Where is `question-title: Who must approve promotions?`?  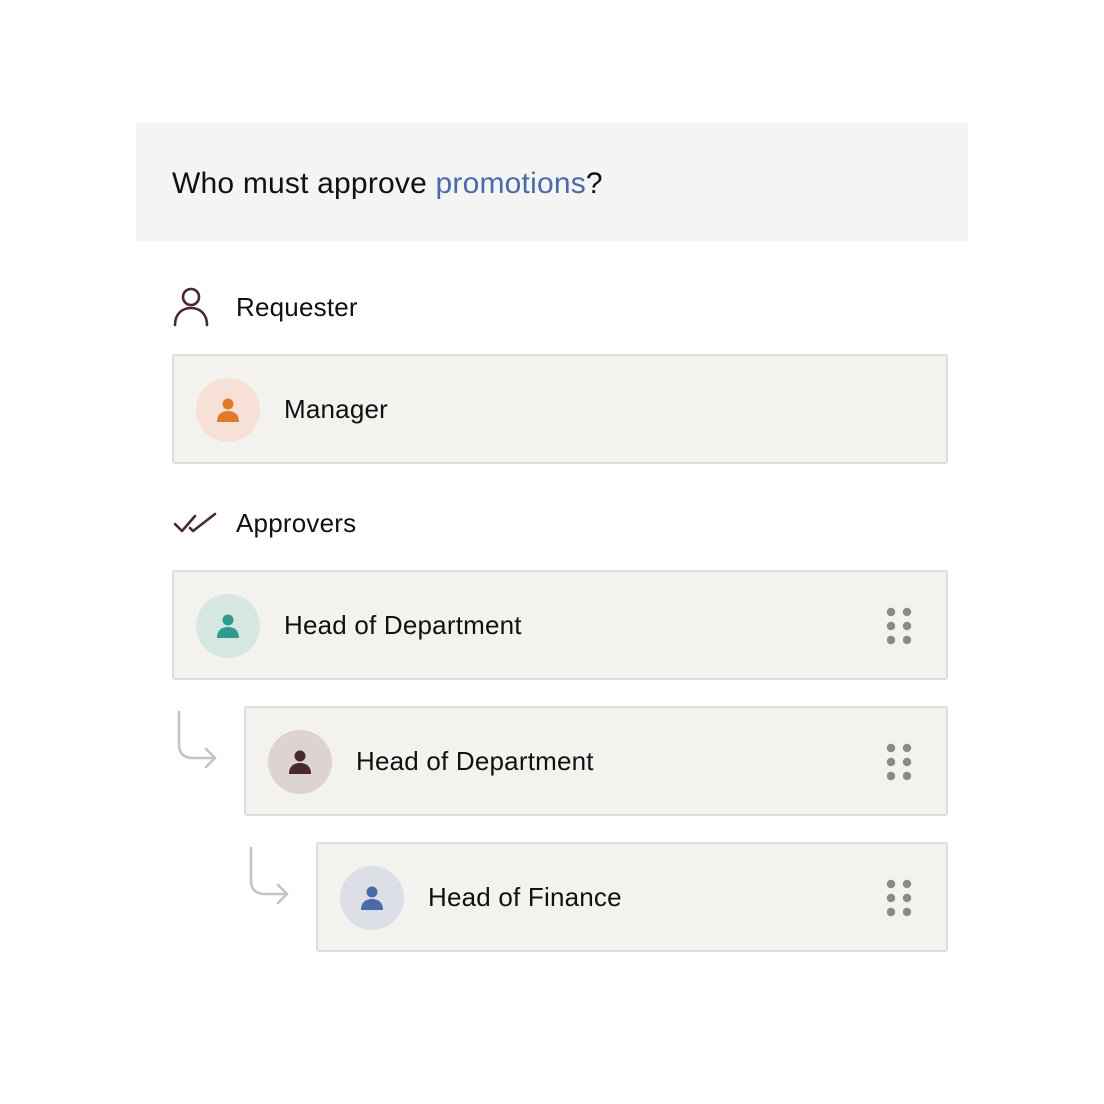
question-title: Who must approve promotions? is located at coordinates (387, 184).